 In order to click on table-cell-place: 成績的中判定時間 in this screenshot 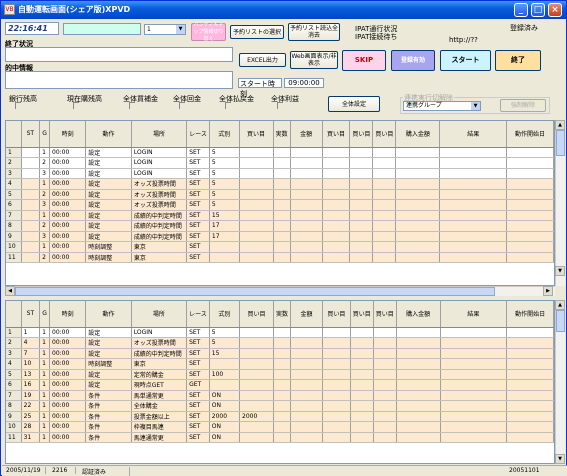, I will do `click(159, 236)`.